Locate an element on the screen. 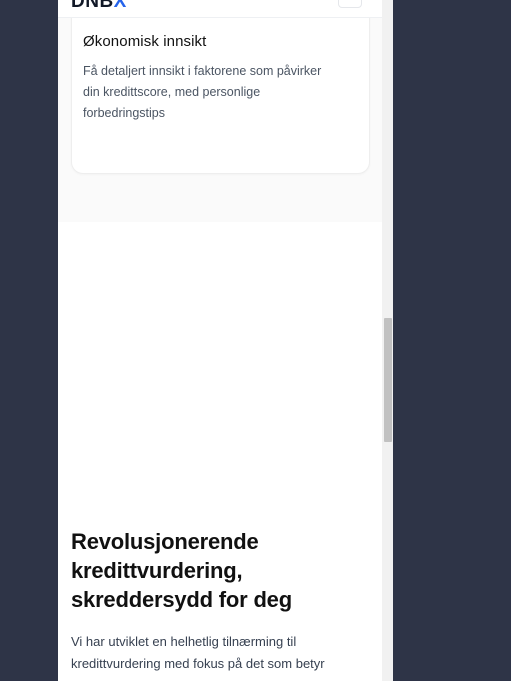 This screenshot has height=681, width=511. scrollbar is located at coordinates (387, 340).